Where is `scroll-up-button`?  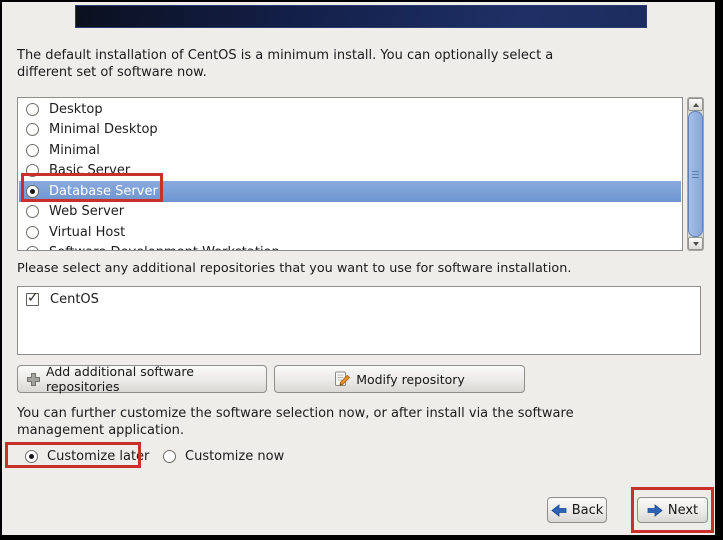 scroll-up-button is located at coordinates (695, 104).